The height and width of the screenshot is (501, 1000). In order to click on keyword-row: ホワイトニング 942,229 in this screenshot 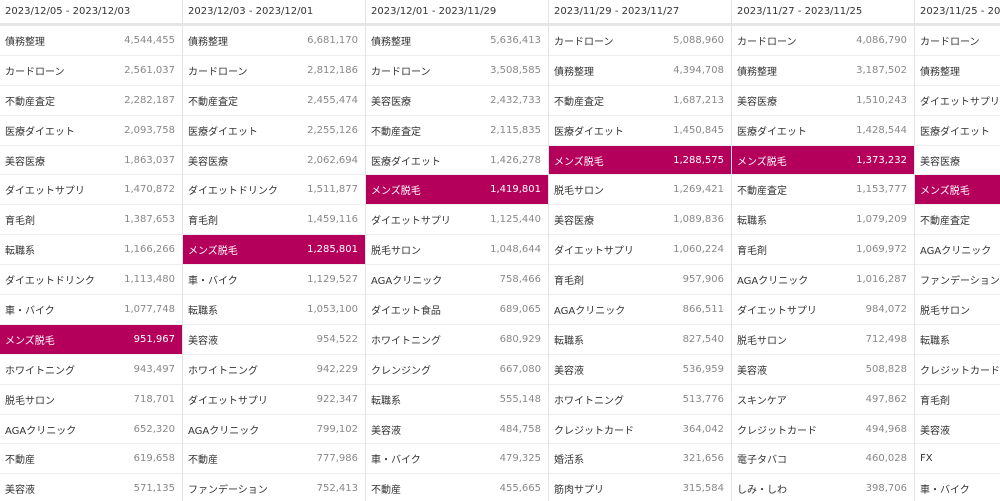, I will do `click(274, 370)`.